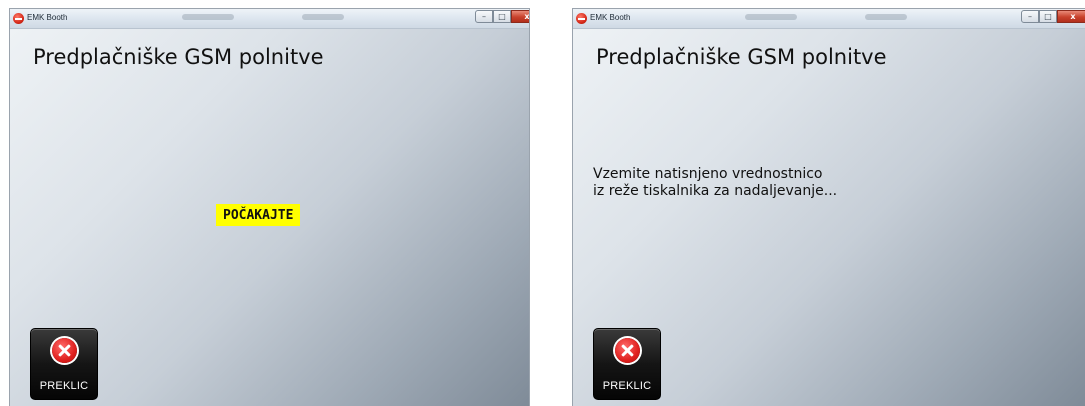 The width and height of the screenshot is (1085, 406). Describe the element at coordinates (258, 215) in the screenshot. I see `status-badge: POČAKAJTE` at that location.